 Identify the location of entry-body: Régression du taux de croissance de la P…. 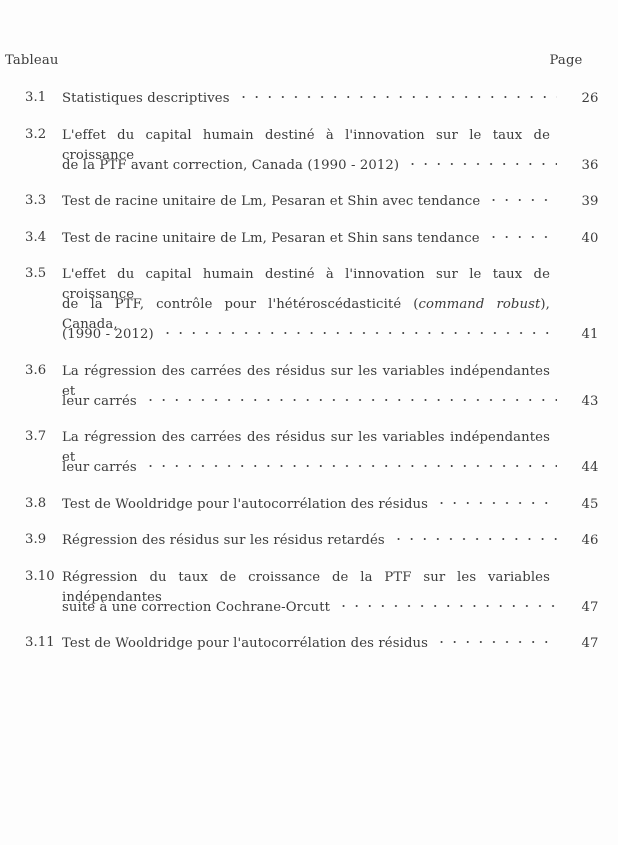
(340, 592).